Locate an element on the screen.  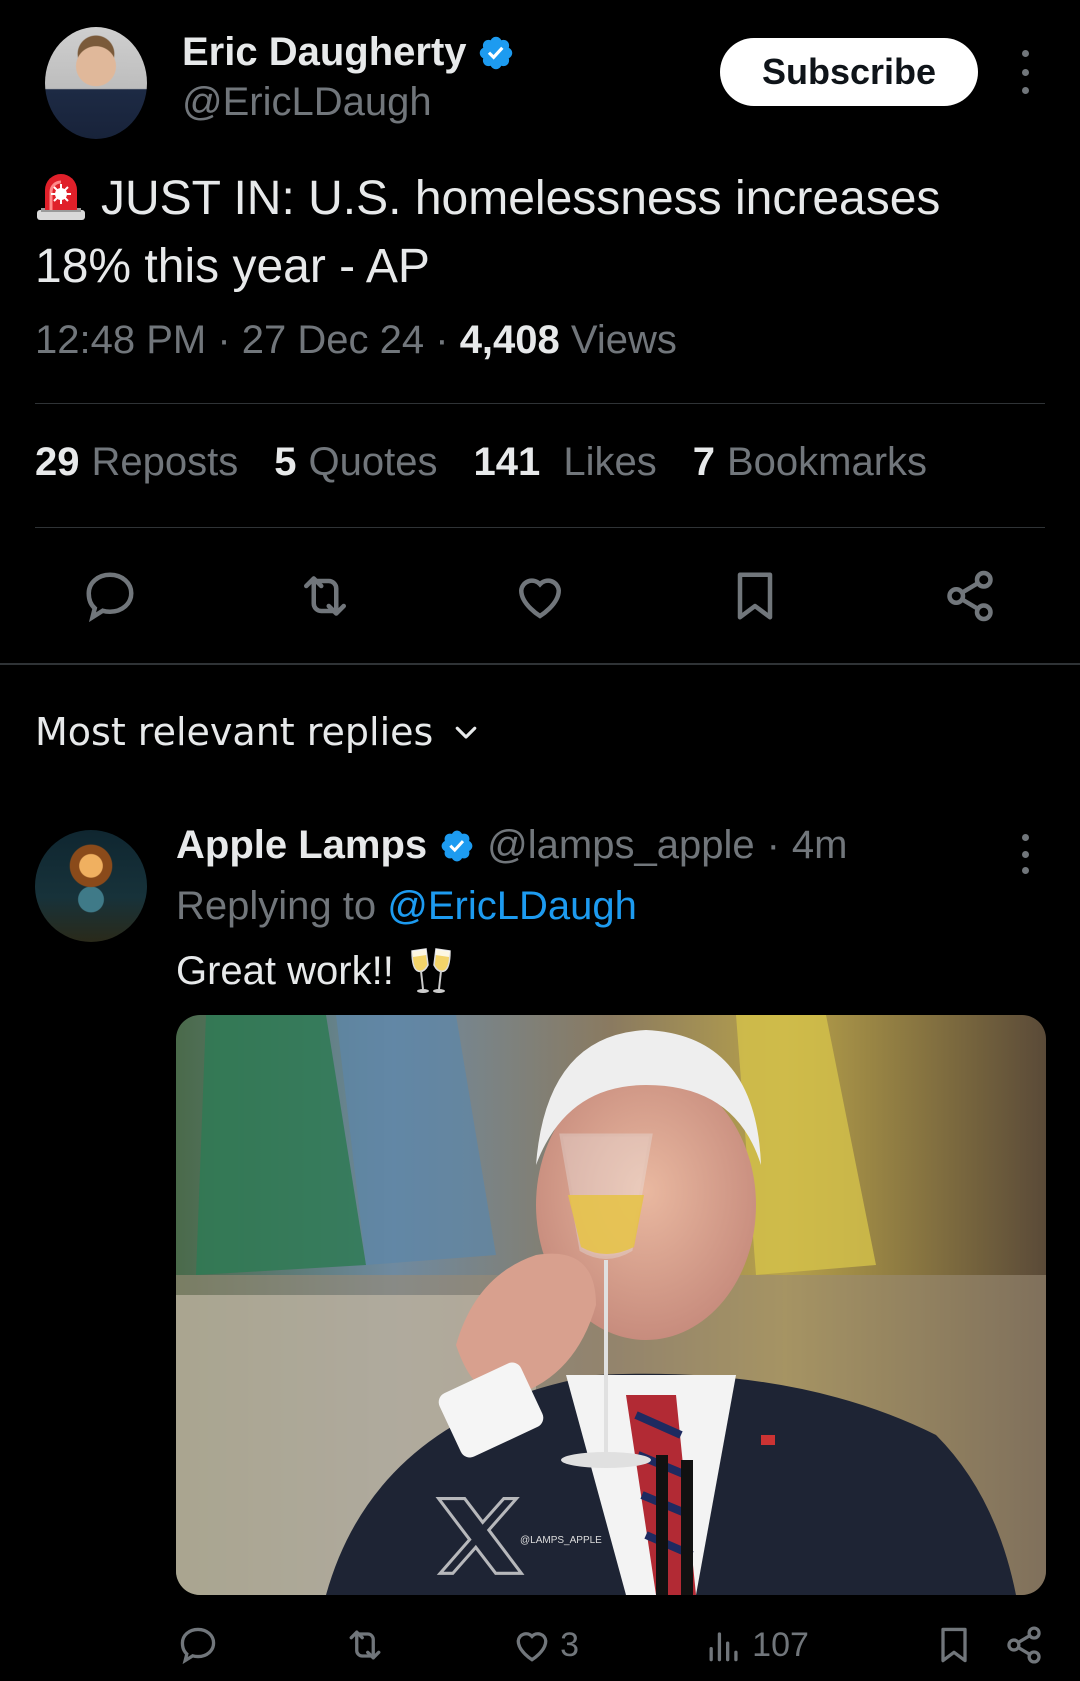
reply-reply-button is located at coordinates (198, 1645).